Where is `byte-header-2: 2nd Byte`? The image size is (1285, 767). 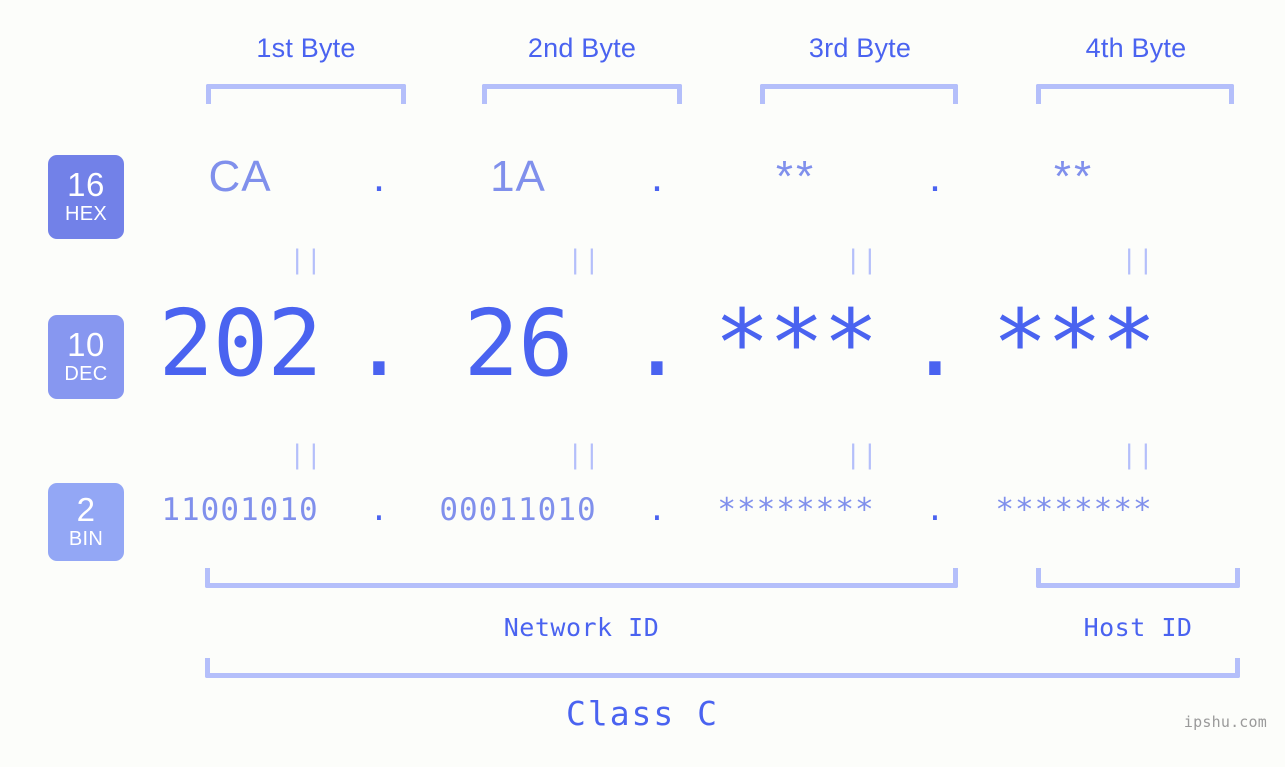 byte-header-2: 2nd Byte is located at coordinates (582, 48).